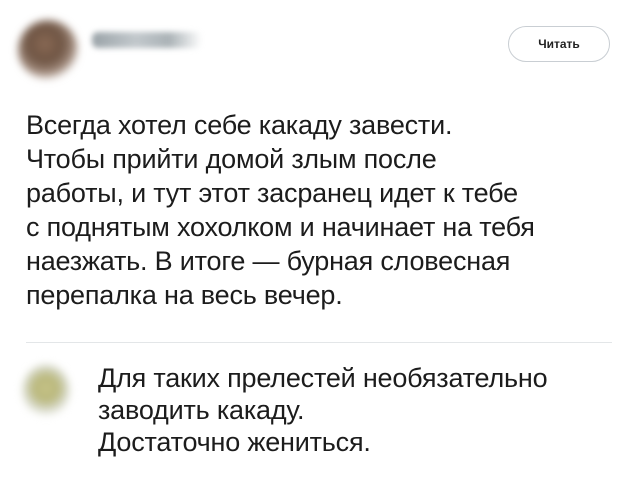 The height and width of the screenshot is (487, 640). What do you see at coordinates (268, 261) in the screenshot?
I see `post-text-line: наезжать. В итоге — бурная словесная` at bounding box center [268, 261].